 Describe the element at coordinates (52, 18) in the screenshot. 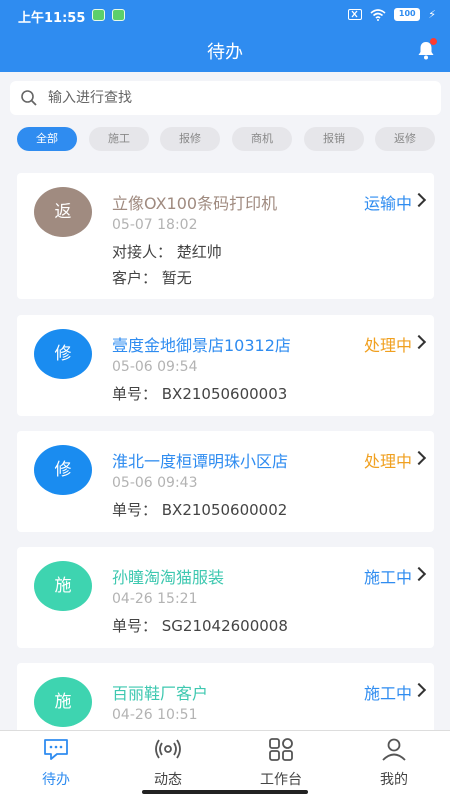

I see `status-time: 上午11:55` at that location.